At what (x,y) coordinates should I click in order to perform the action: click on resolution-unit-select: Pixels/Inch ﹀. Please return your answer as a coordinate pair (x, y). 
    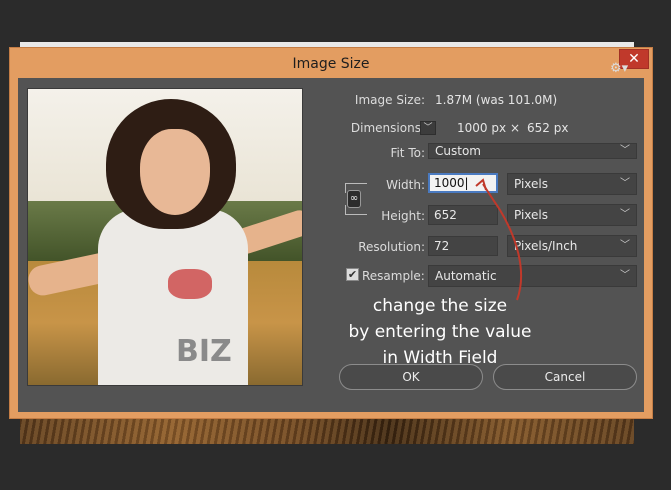
    Looking at the image, I should click on (572, 246).